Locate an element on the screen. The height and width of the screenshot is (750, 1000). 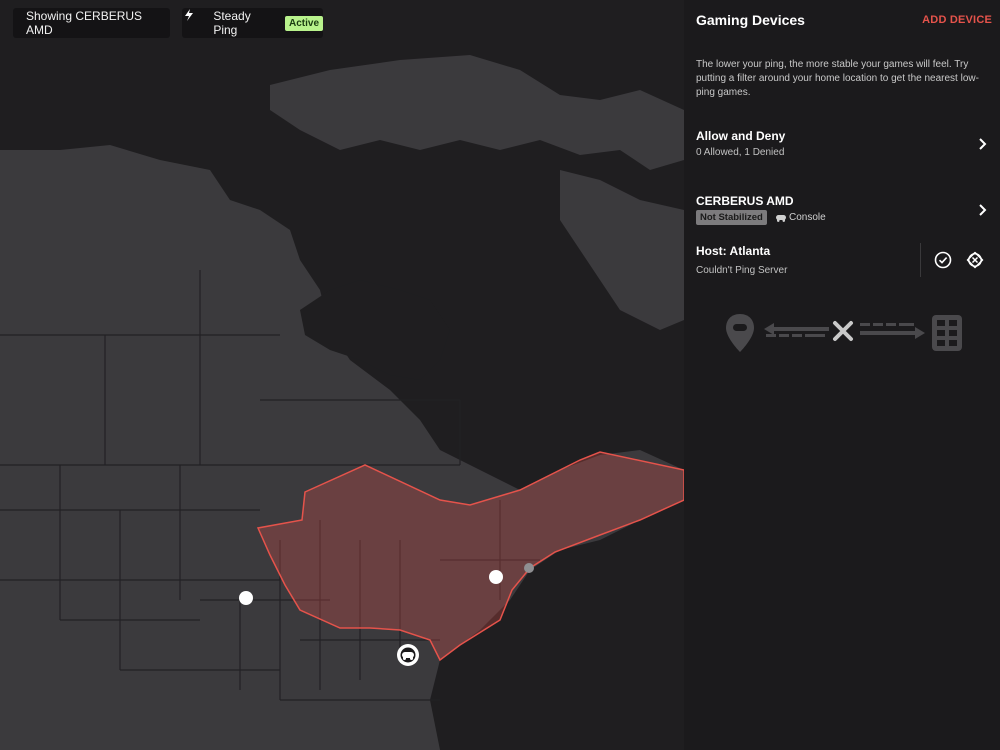
arrow-right is located at coordinates (892, 331).